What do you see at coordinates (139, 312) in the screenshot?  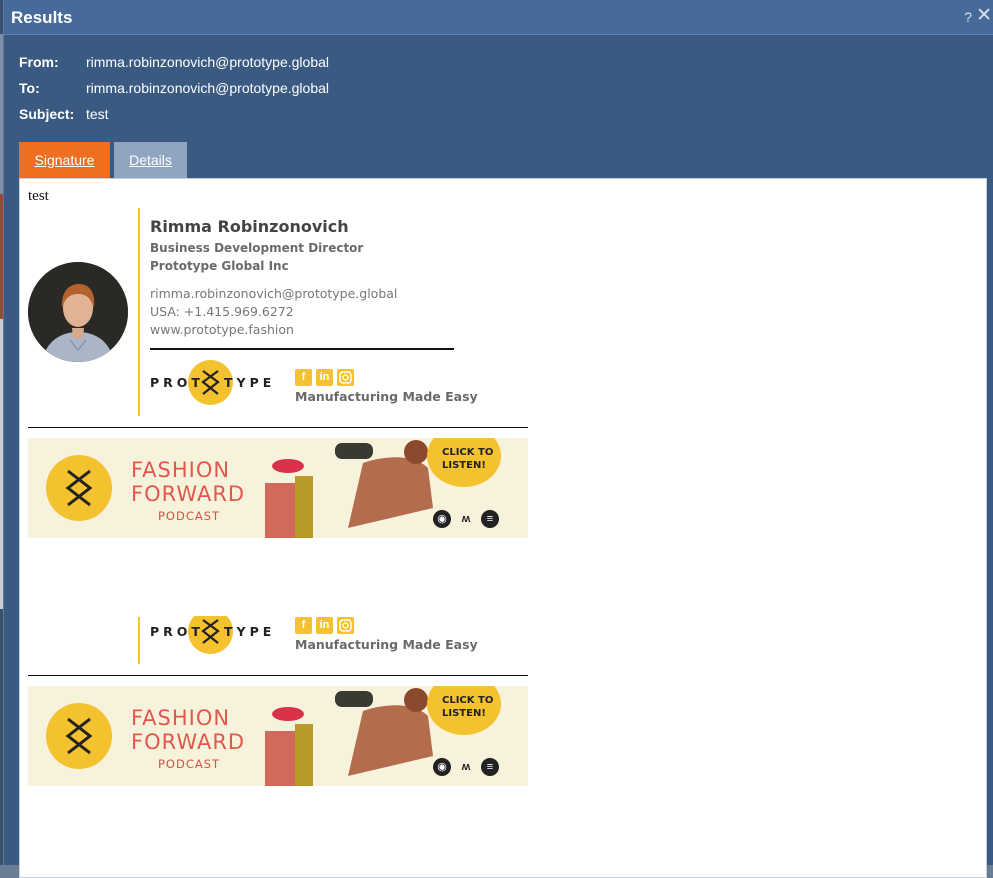 I see `accent-bar` at bounding box center [139, 312].